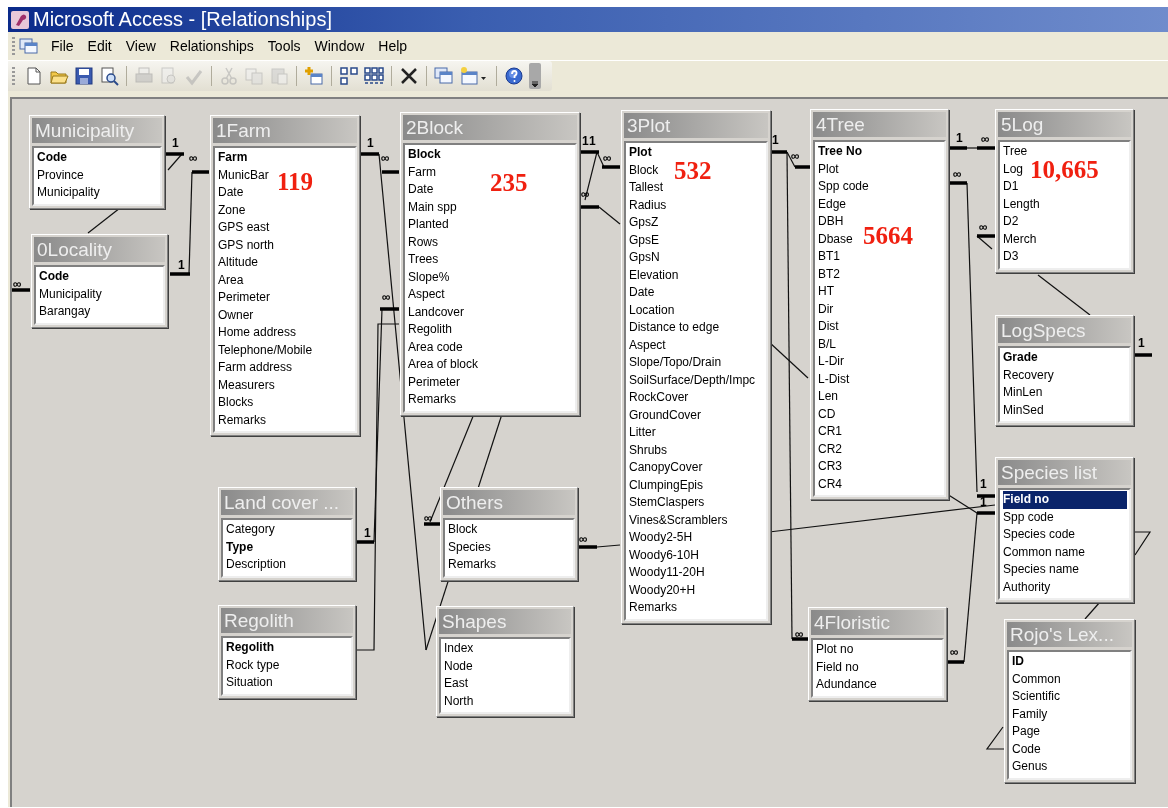 The width and height of the screenshot is (1168, 808). I want to click on field-item: Woody11-20H, so click(667, 573).